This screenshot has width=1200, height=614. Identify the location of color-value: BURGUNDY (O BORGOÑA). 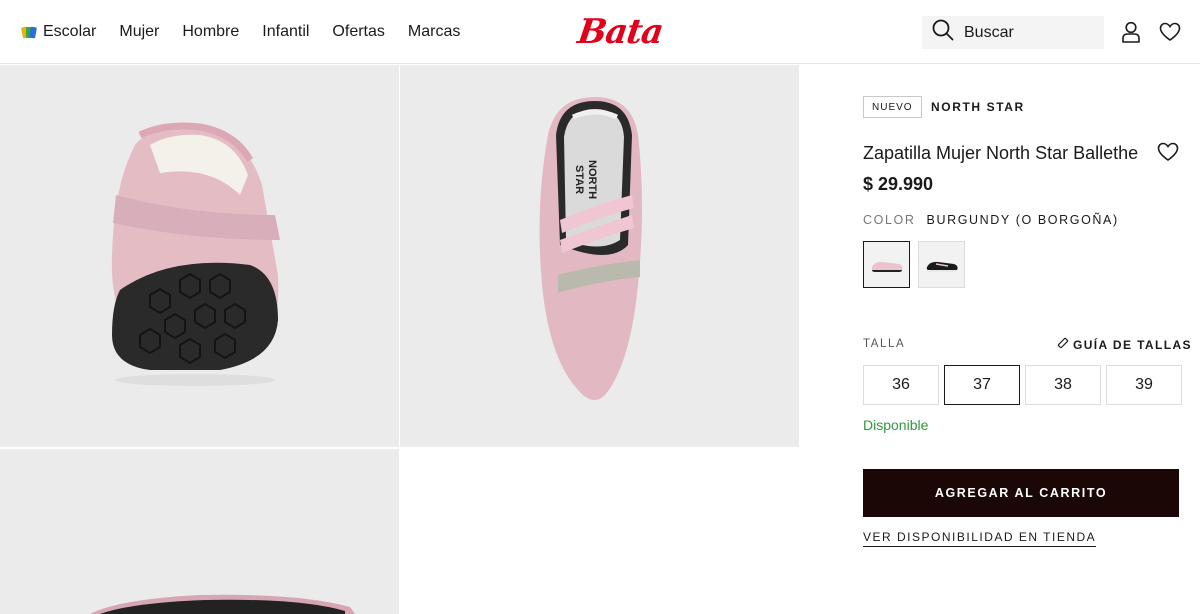
(1022, 220).